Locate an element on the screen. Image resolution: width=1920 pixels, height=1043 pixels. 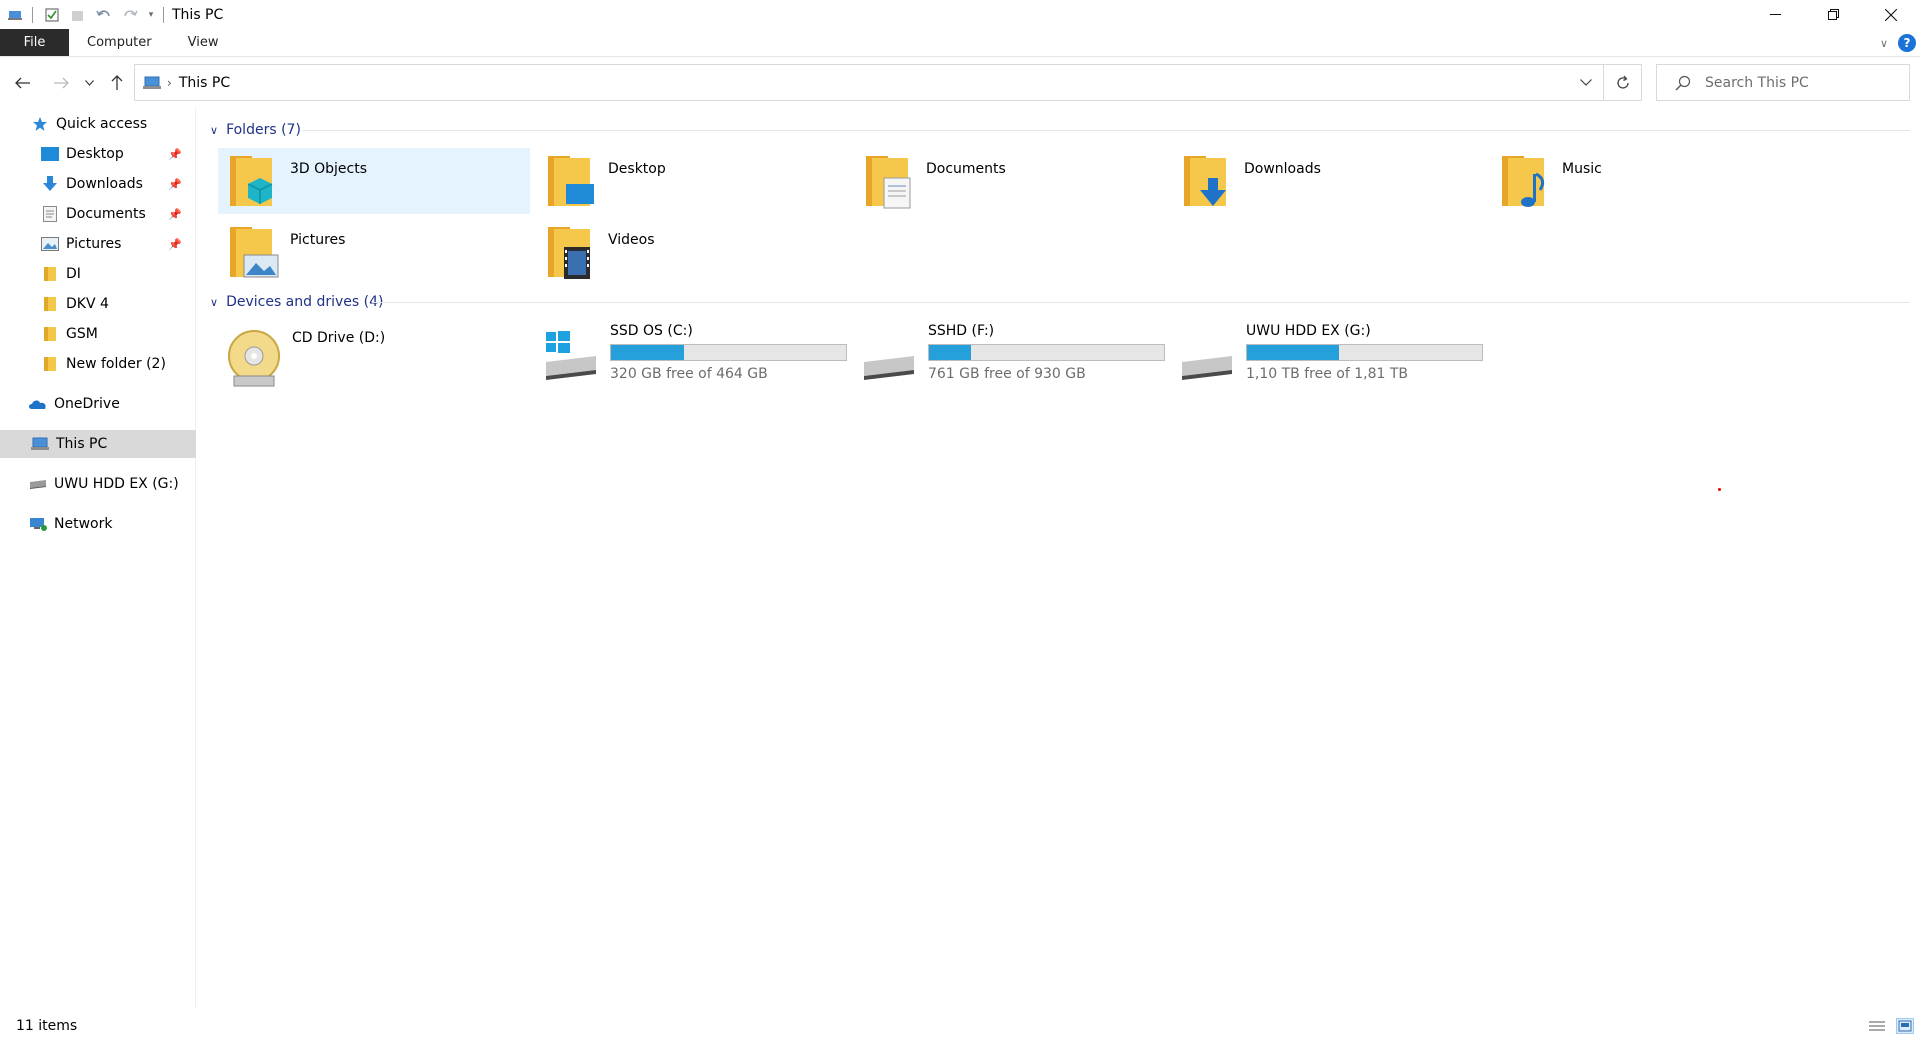
sidebar-item-label: Network is located at coordinates (83, 524).